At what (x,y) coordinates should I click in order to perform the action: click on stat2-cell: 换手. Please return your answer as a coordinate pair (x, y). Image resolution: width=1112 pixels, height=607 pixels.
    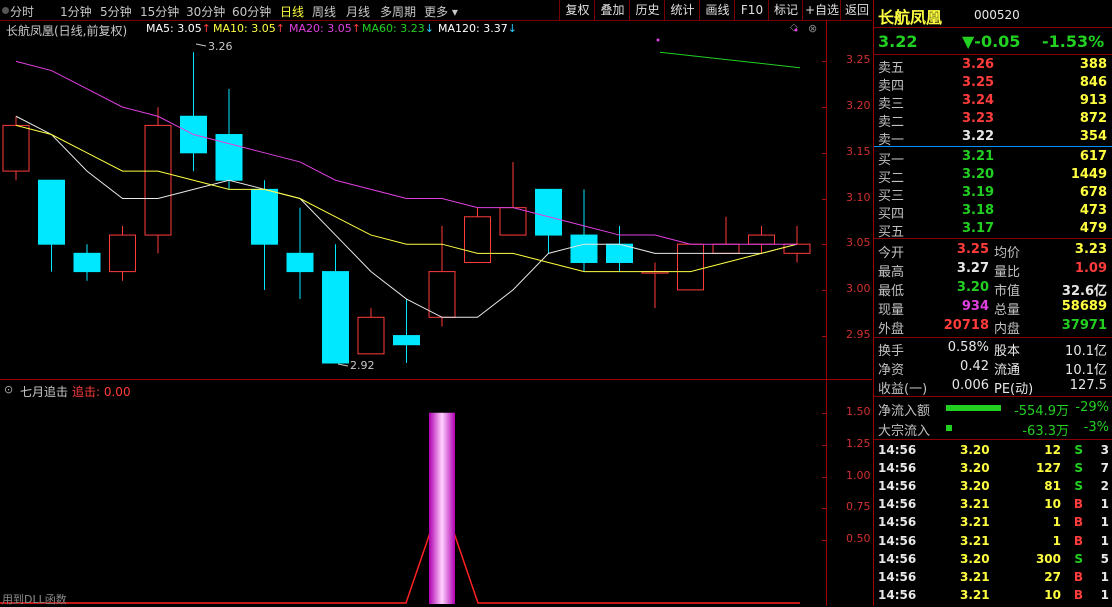
    Looking at the image, I should click on (891, 351).